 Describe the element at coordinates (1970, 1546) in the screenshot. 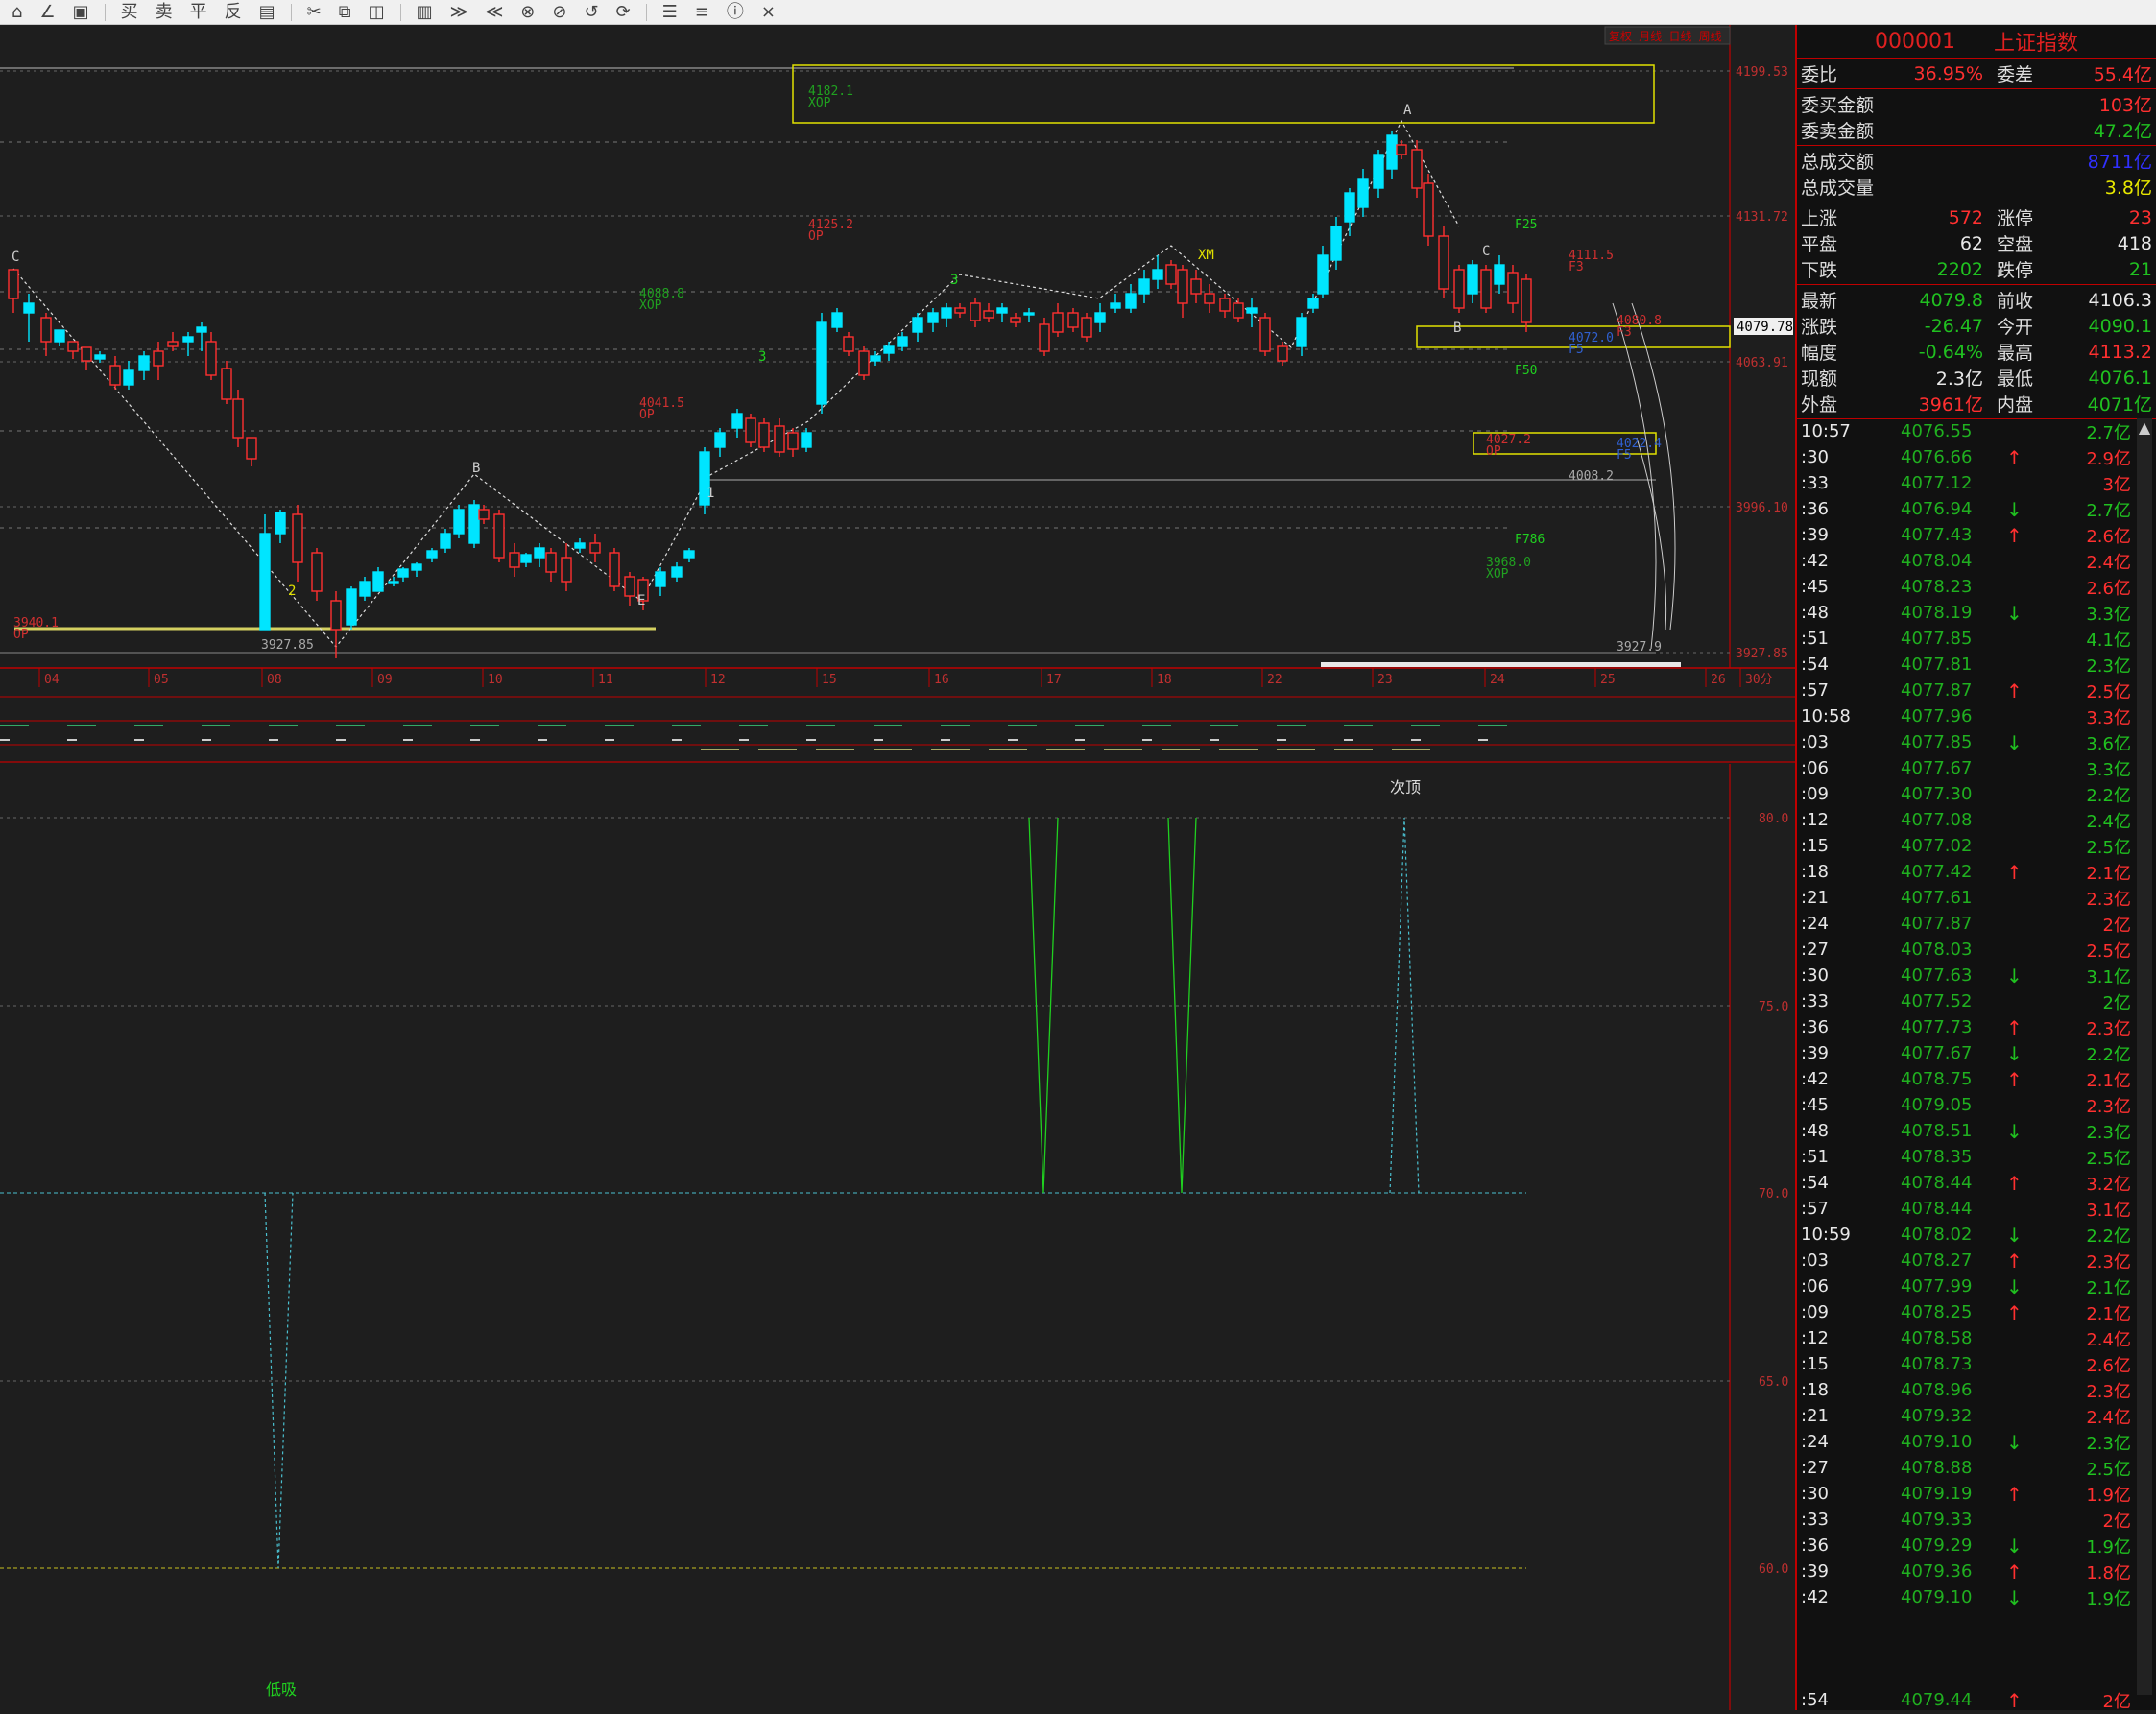

I see `tick-row: :36 4079.29 ↓ 1.9亿` at that location.